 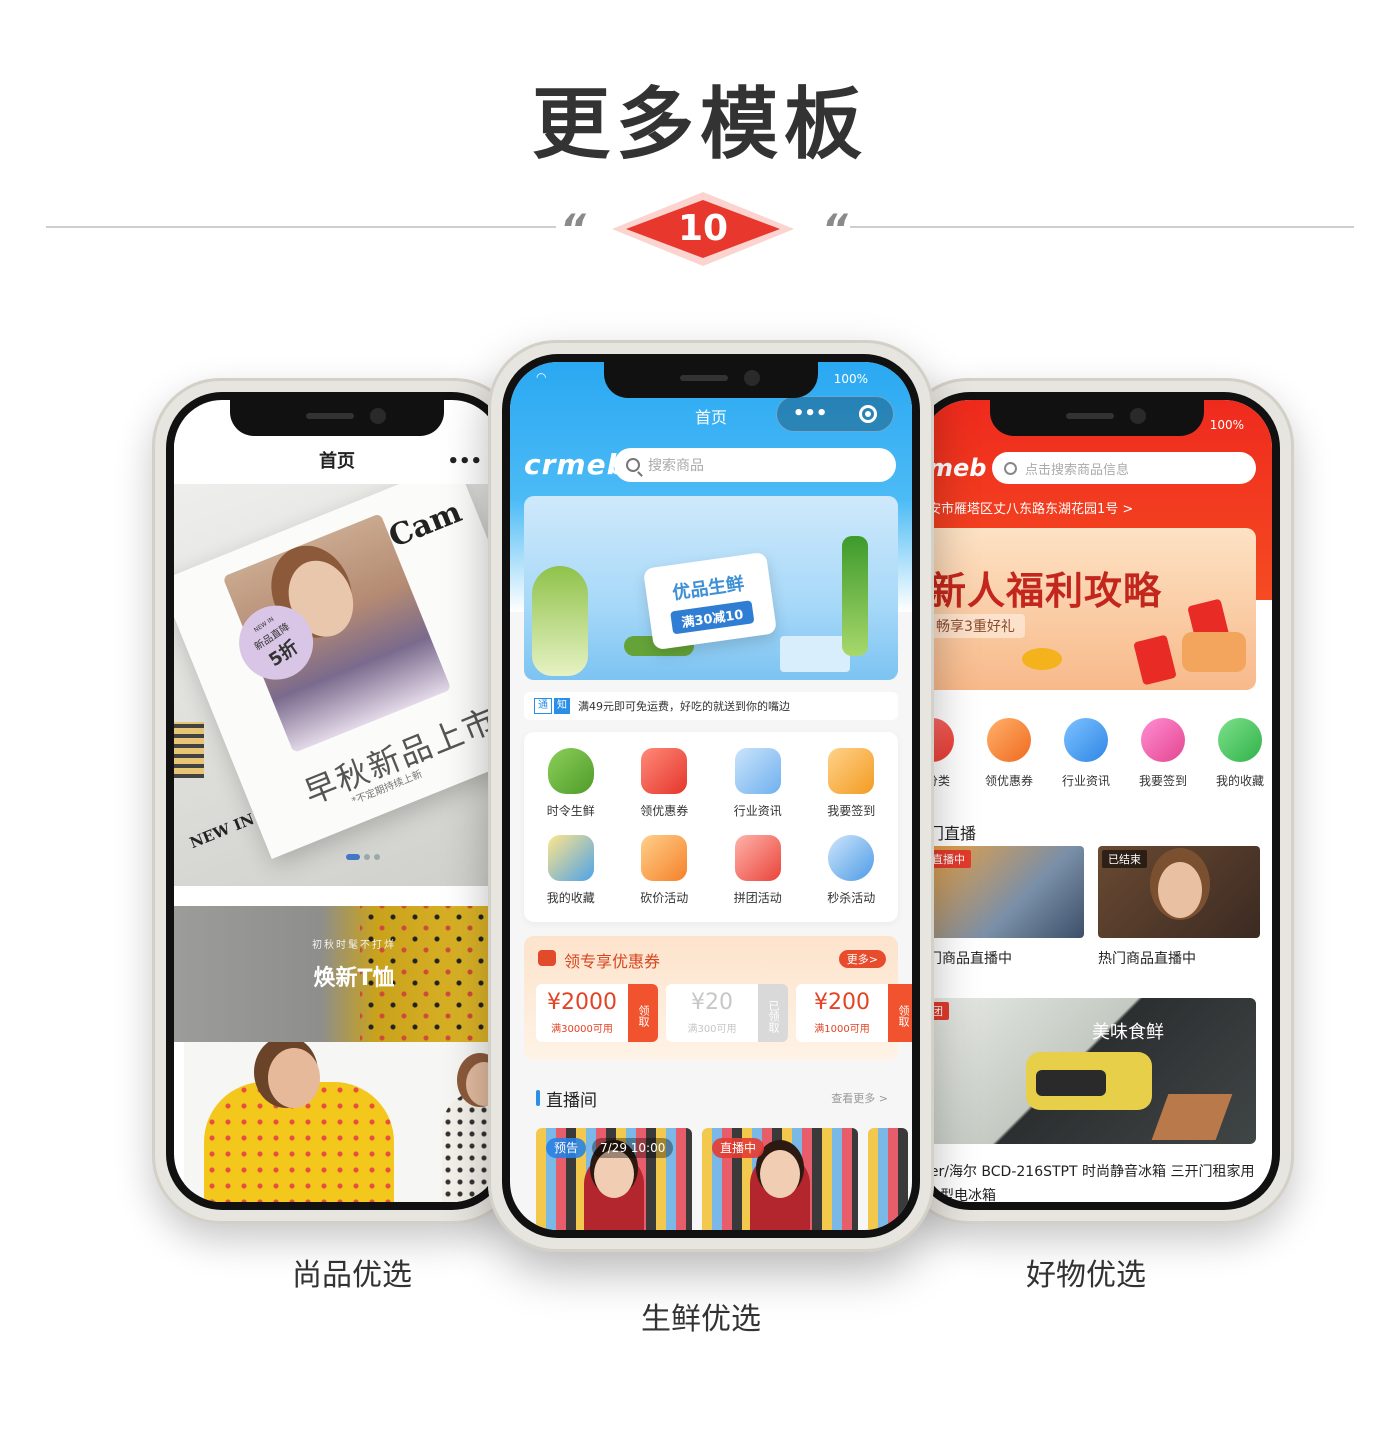 I want to click on grid-item-bargain: 砍价活动, so click(x=665, y=870).